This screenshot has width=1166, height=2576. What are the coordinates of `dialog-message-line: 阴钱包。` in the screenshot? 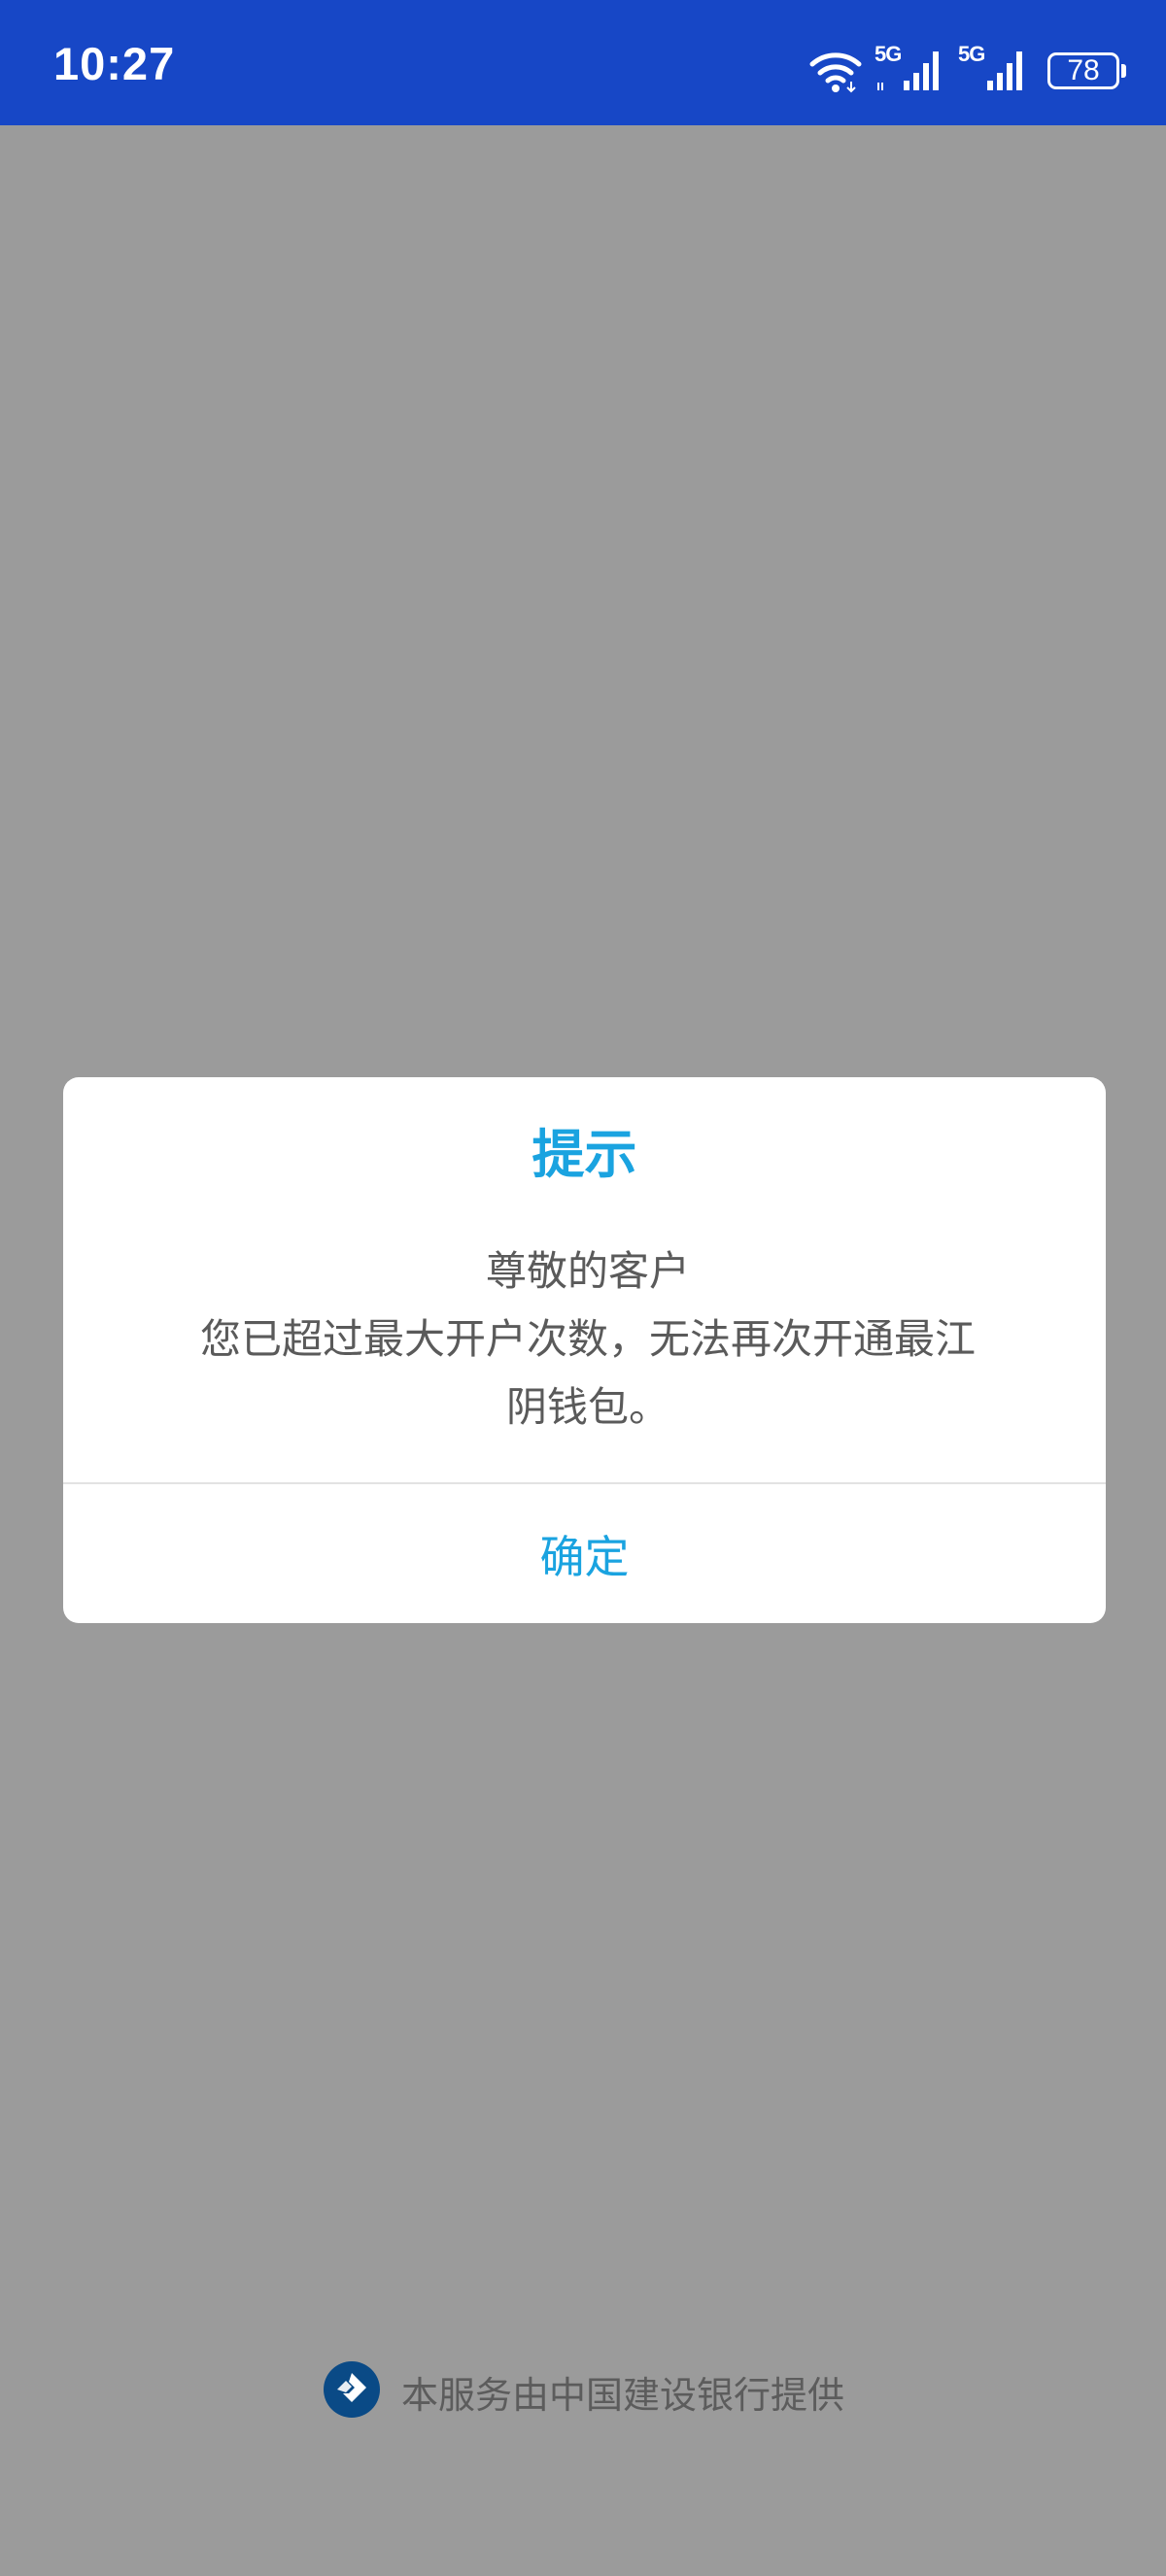 It's located at (587, 1407).